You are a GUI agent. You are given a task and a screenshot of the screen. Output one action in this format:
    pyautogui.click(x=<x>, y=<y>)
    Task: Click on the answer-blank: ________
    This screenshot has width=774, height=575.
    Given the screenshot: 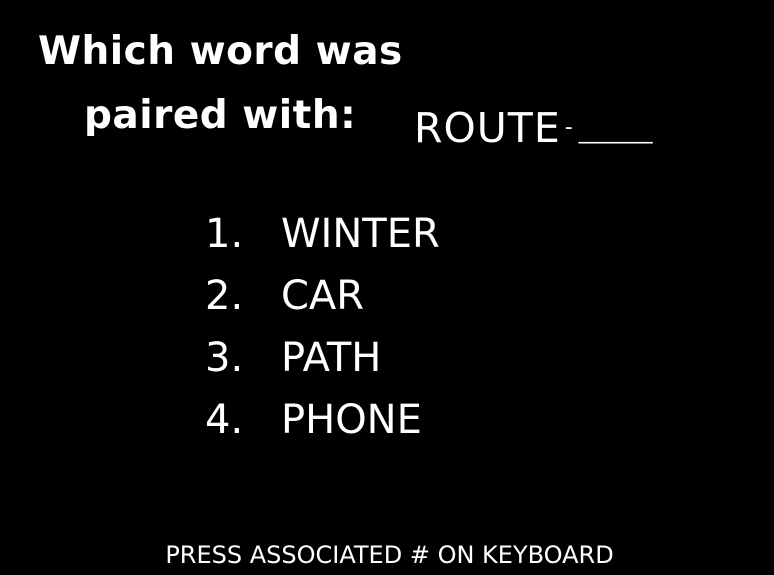 What is the action you would take?
    pyautogui.click(x=615, y=131)
    